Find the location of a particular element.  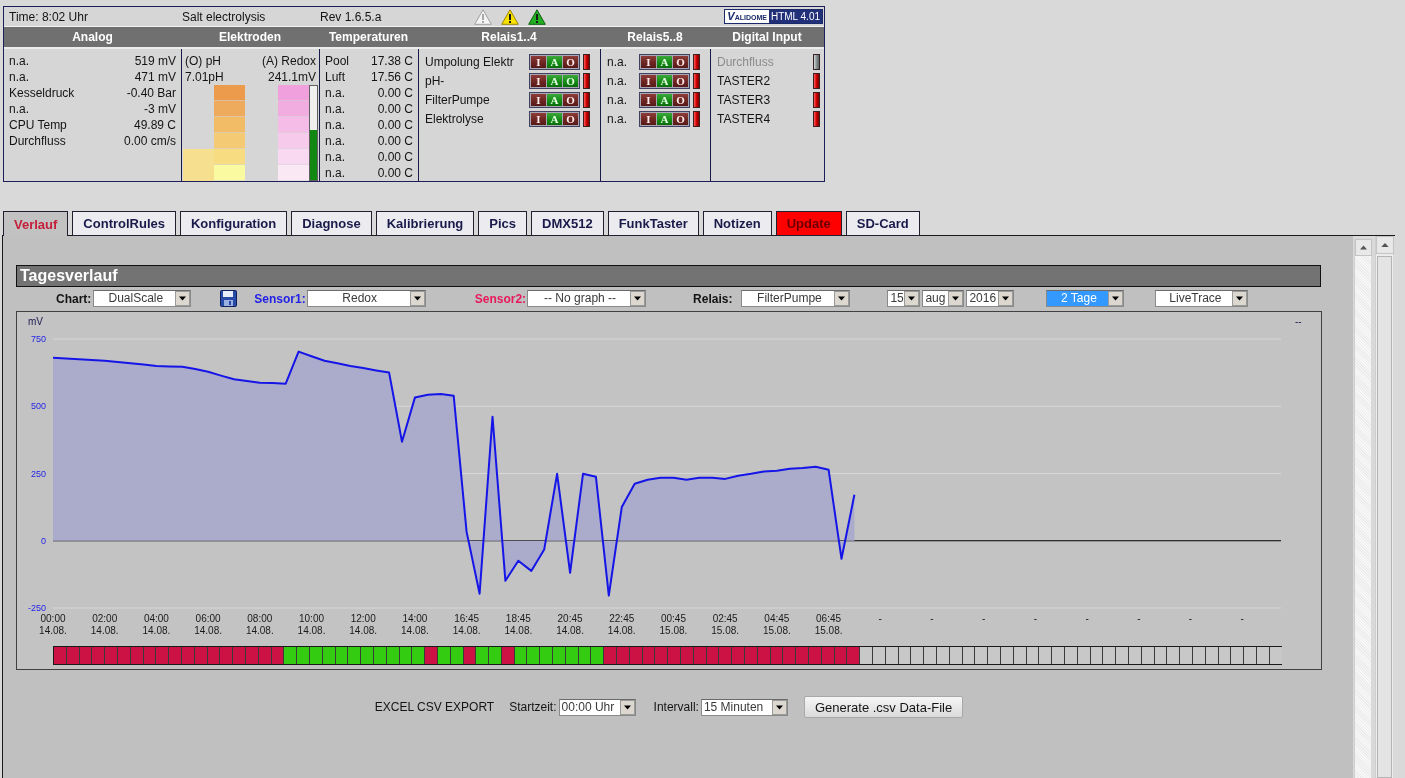

electrode-label: (O) pH is located at coordinates (203, 61).